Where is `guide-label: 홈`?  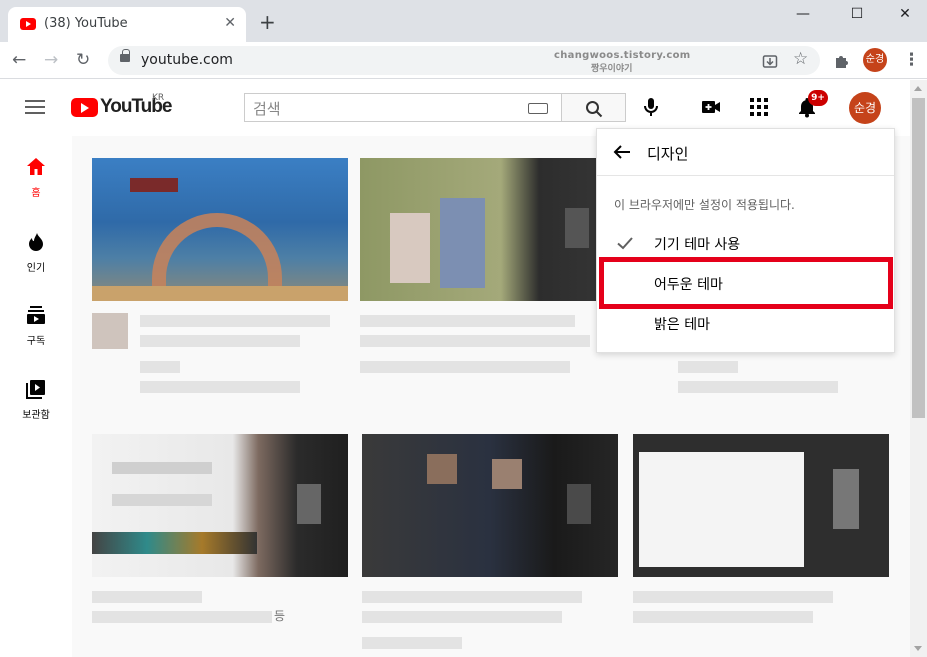 guide-label: 홈 is located at coordinates (36, 193).